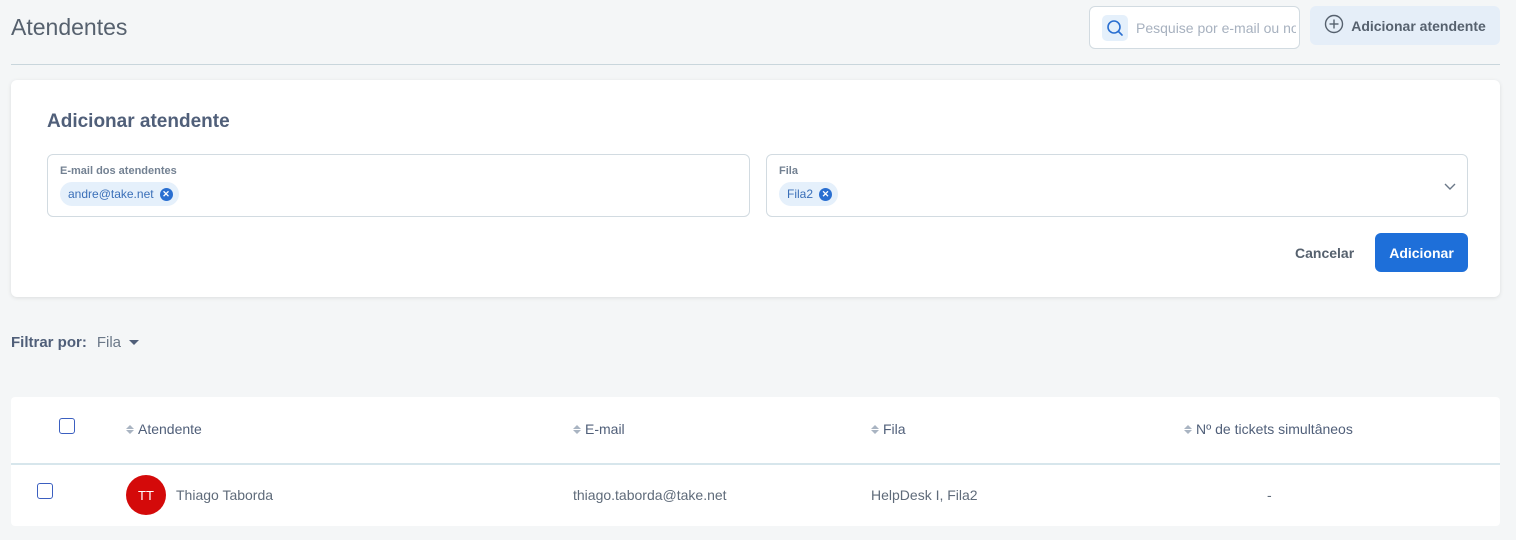 The image size is (1516, 540). I want to click on column-header-label: Atendente, so click(170, 429).